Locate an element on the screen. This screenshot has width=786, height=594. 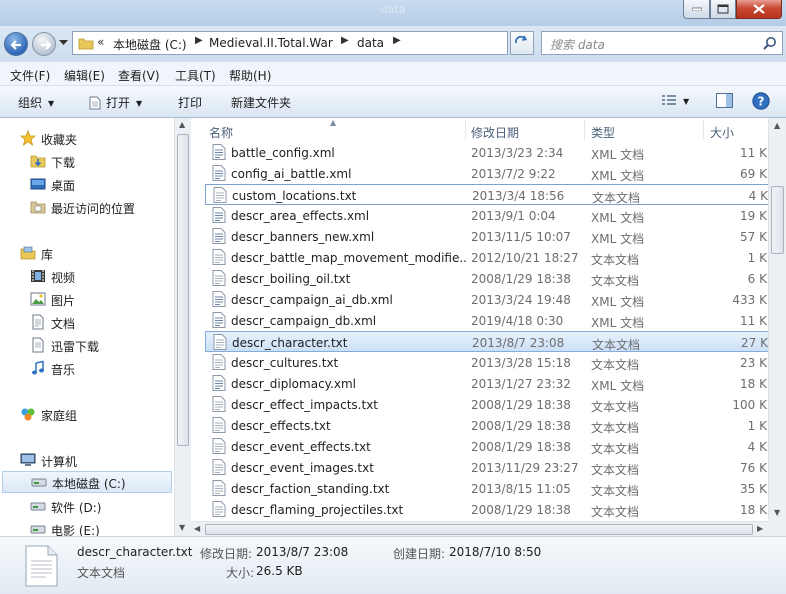
maximize-button is located at coordinates (723, 9).